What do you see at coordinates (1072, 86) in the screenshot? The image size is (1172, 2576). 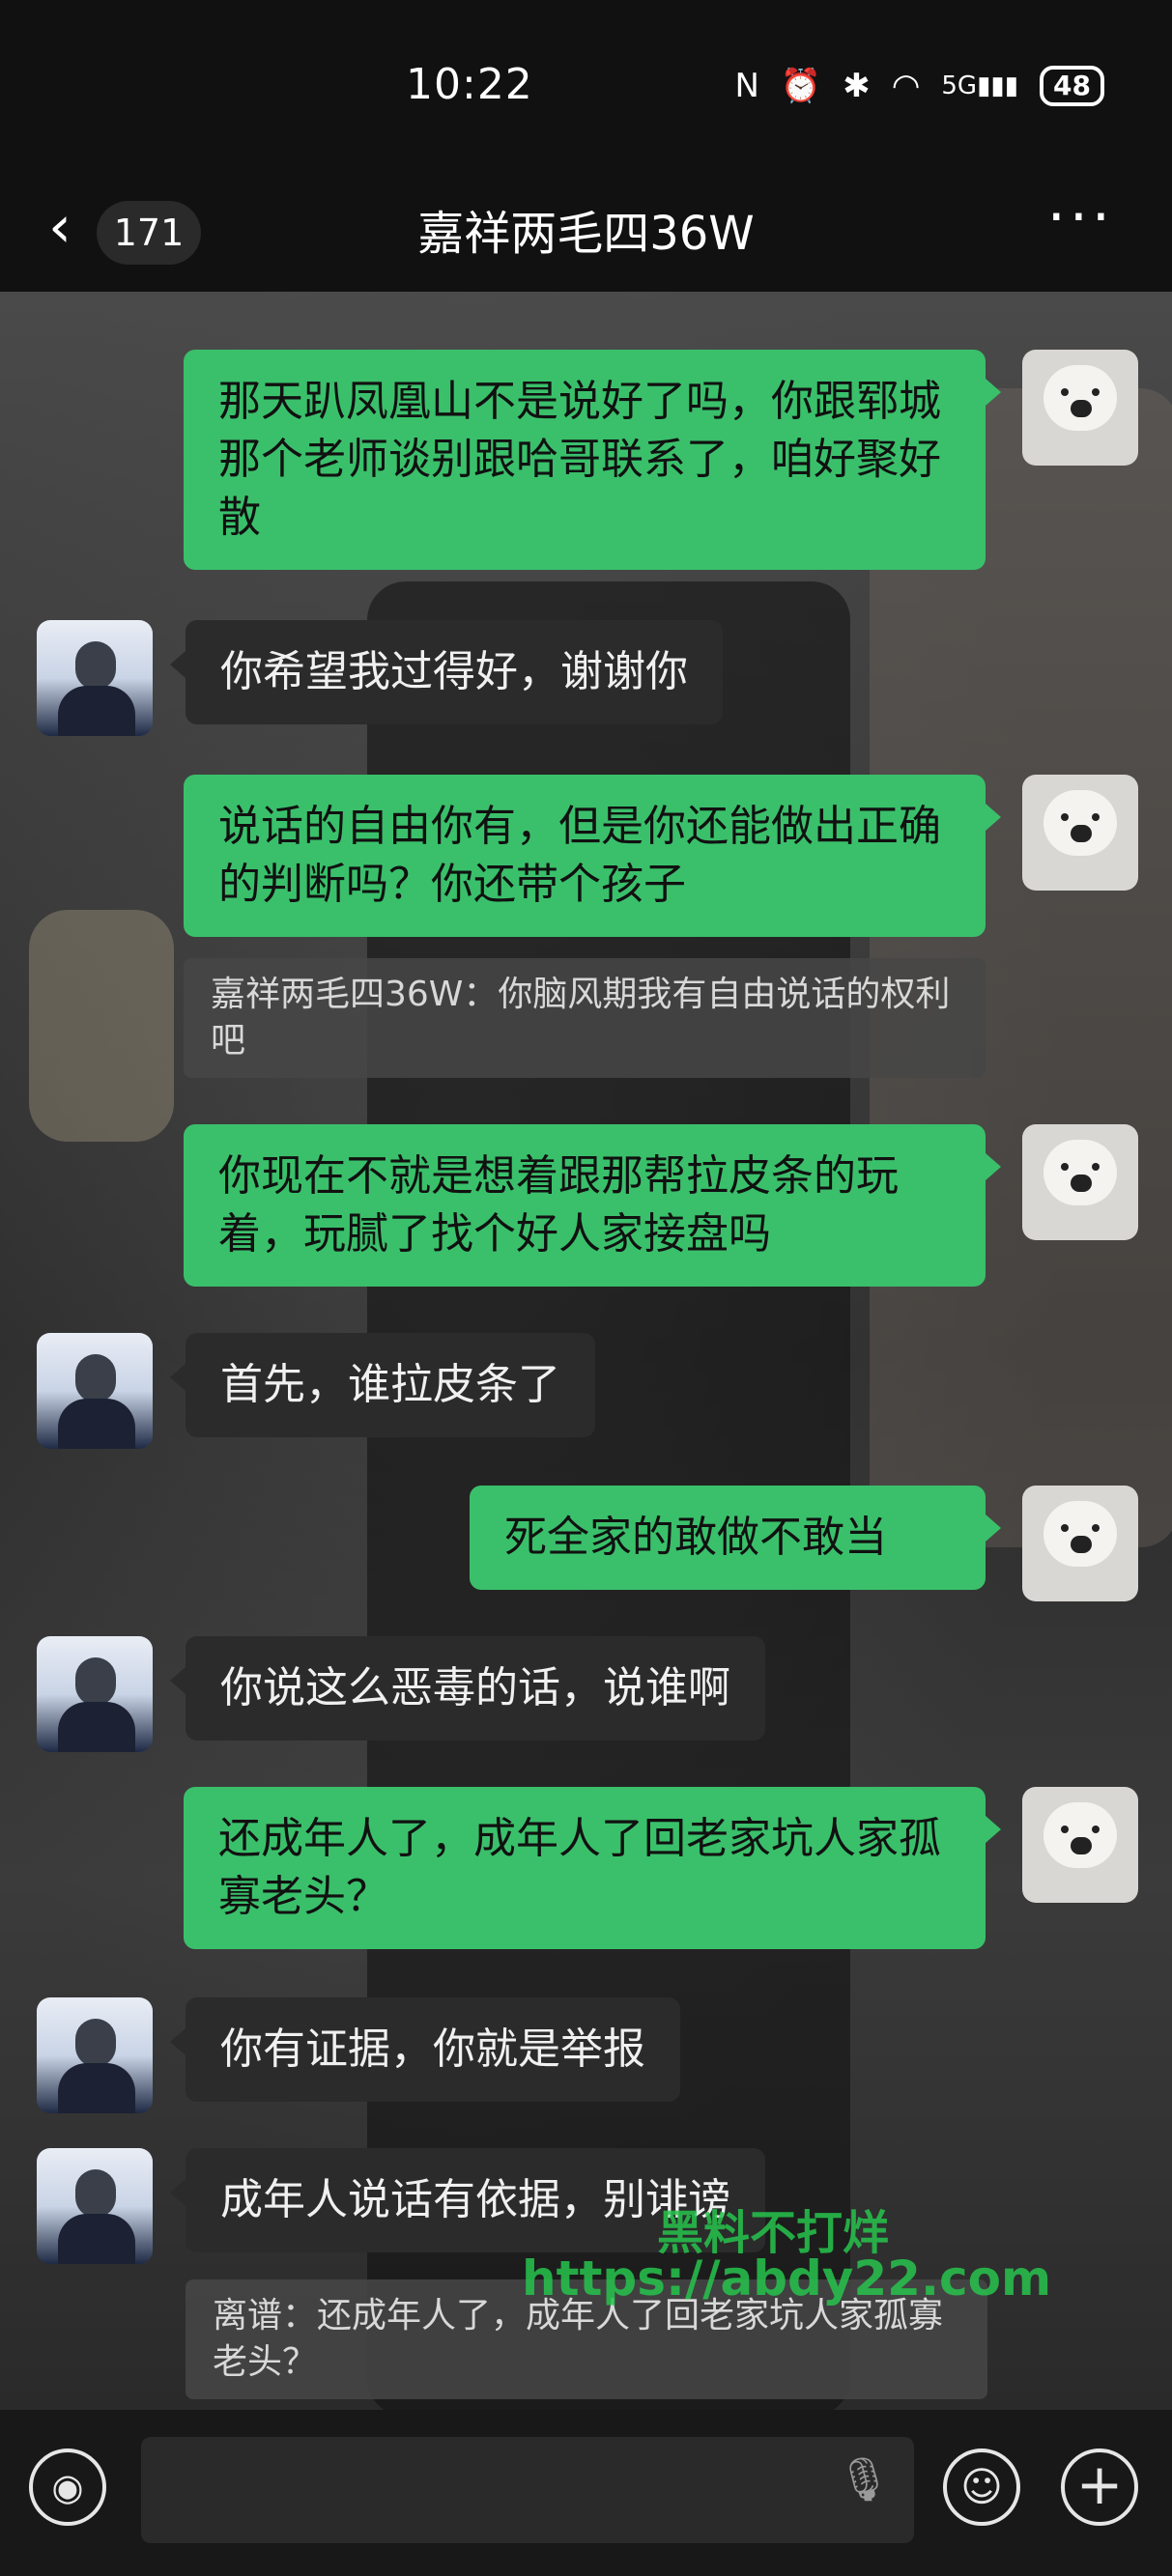 I see `battery-icon: 48` at bounding box center [1072, 86].